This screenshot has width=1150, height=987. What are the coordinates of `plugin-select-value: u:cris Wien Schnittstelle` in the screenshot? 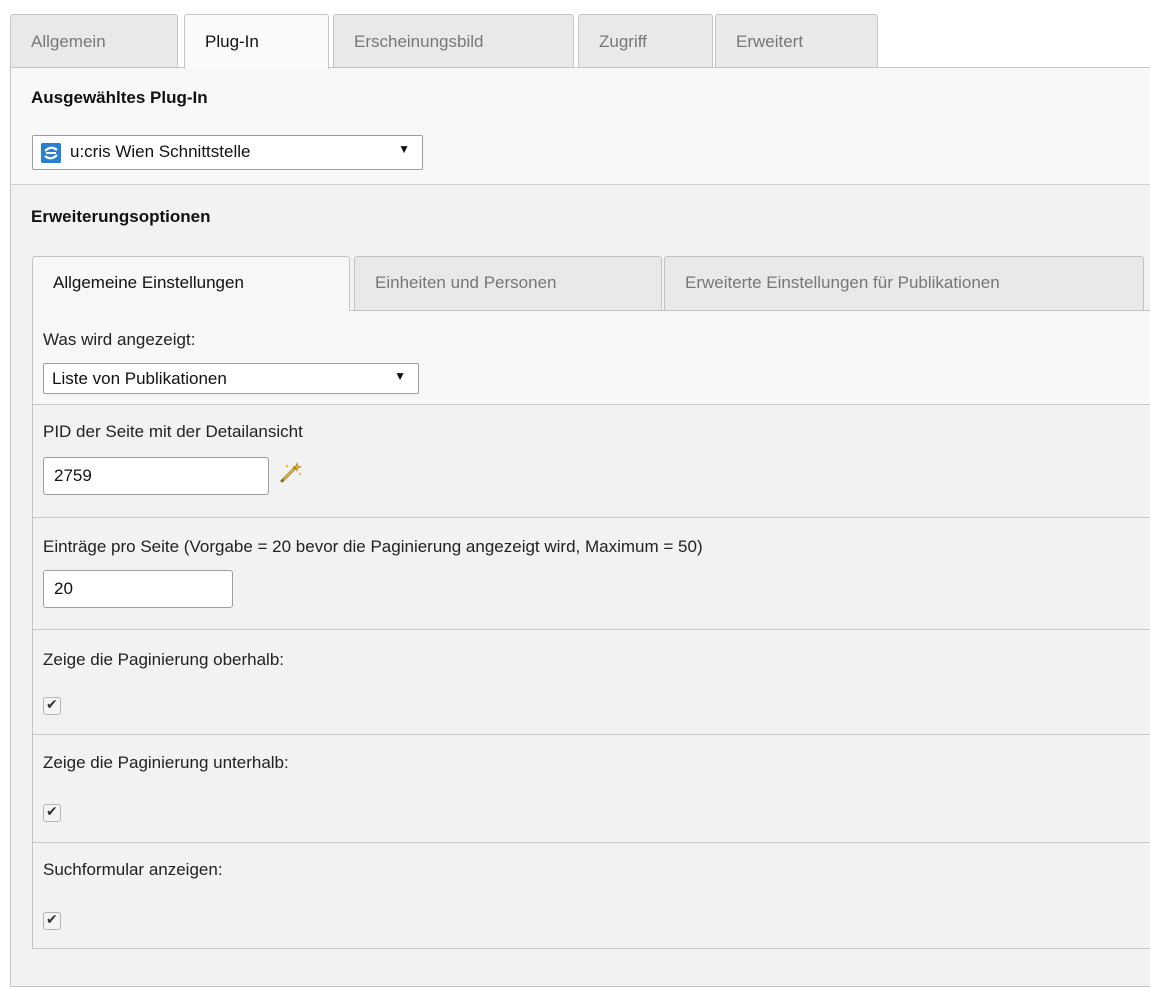 It's located at (160, 151).